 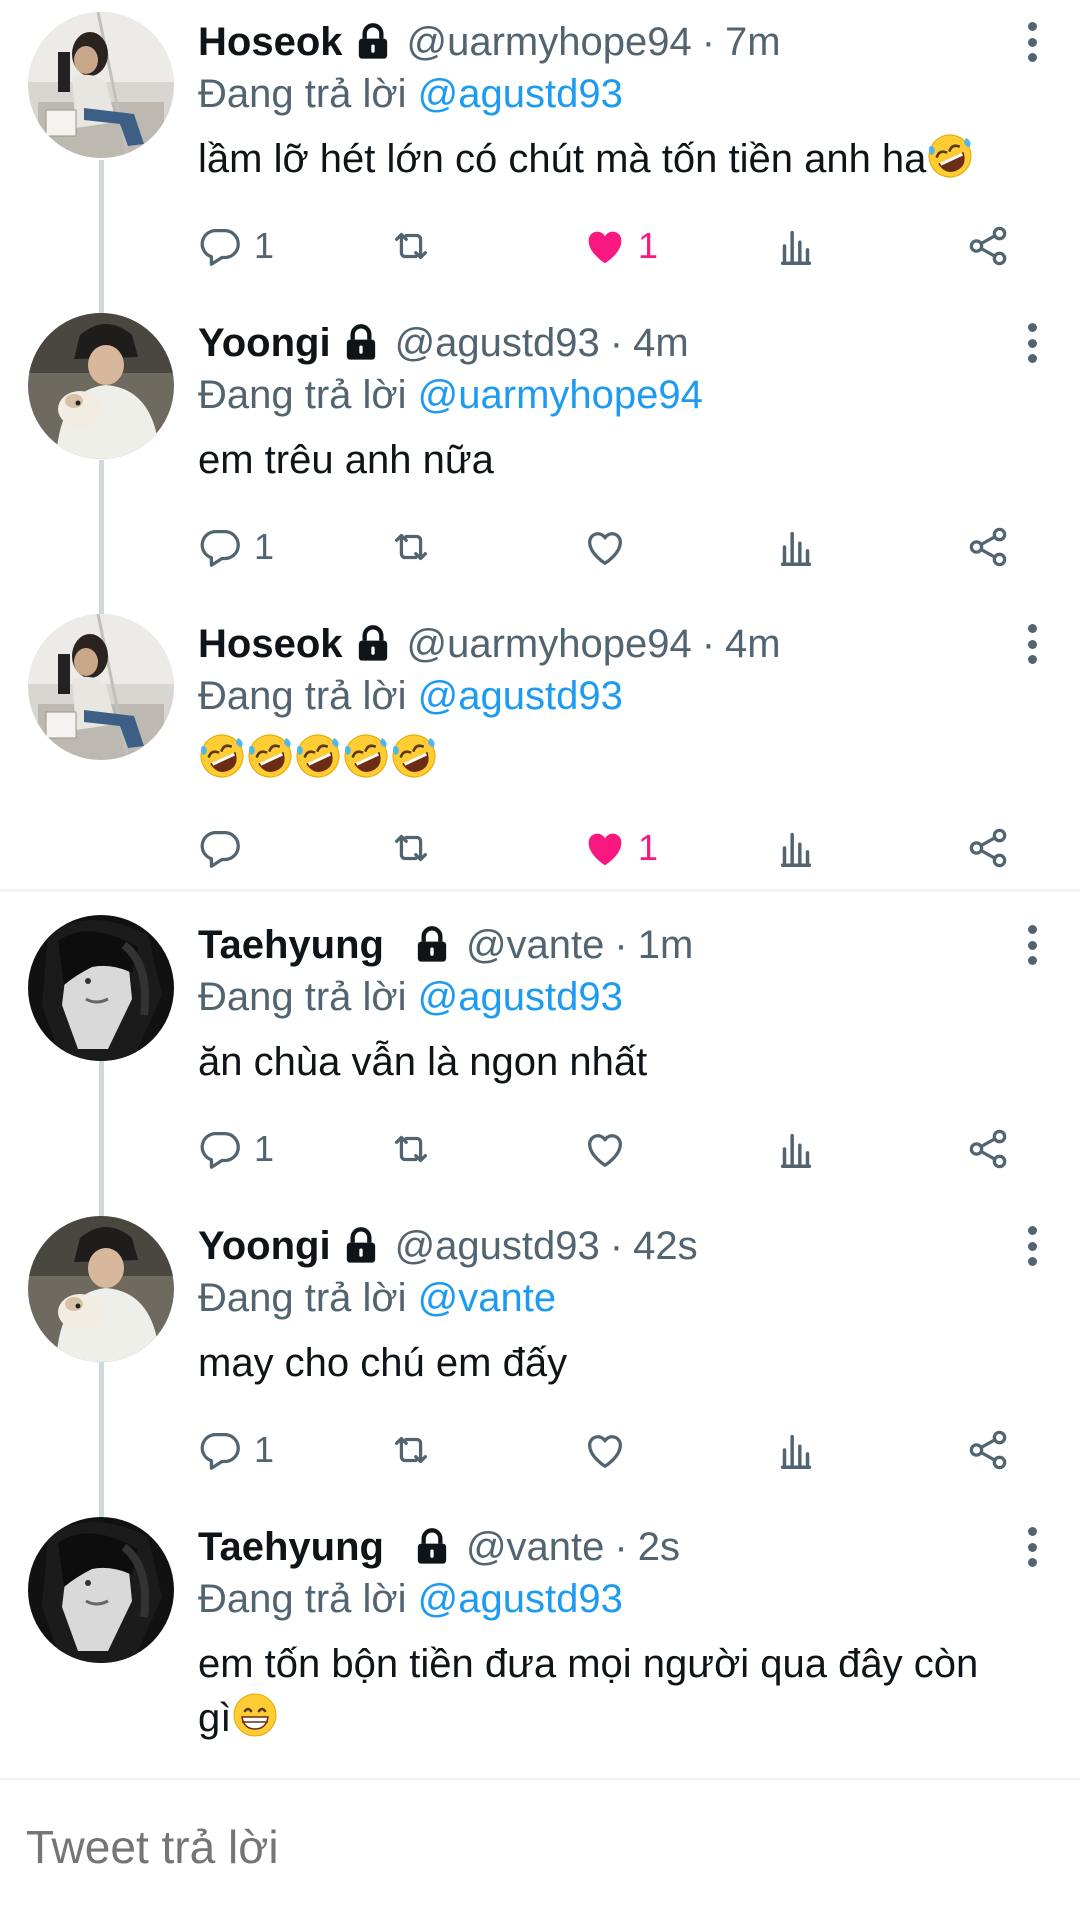 I want to click on tweet-text: em trêu anh nữa, so click(x=346, y=460).